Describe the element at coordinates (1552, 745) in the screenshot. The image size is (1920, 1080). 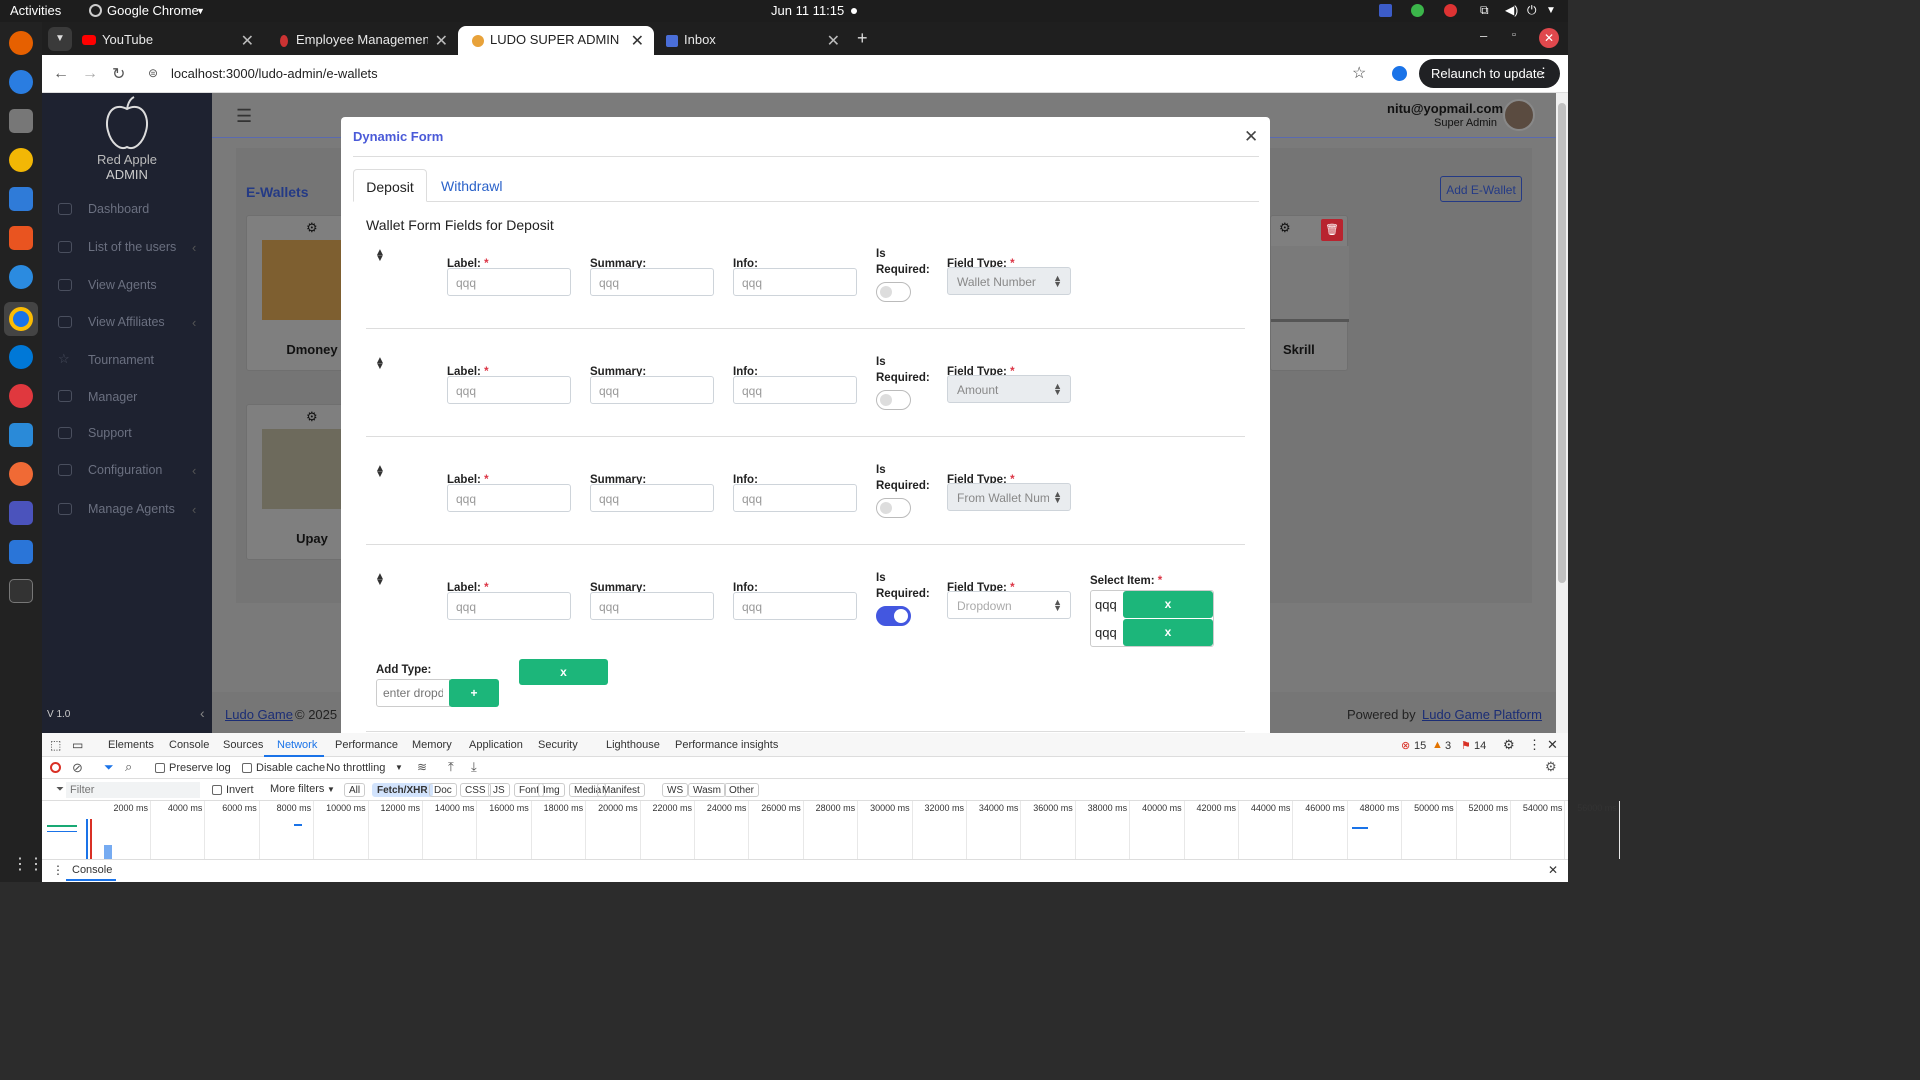
I see `close-devtools-icon: ✕` at that location.